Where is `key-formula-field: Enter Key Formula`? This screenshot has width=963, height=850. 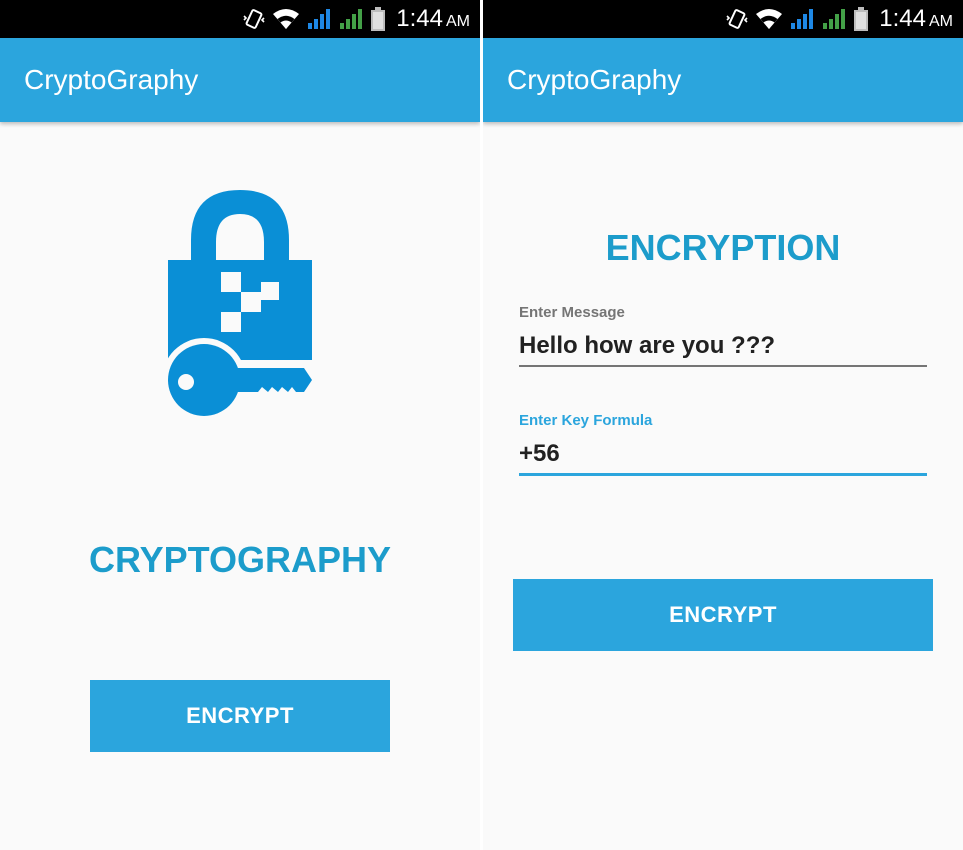
key-formula-field: Enter Key Formula is located at coordinates (723, 443).